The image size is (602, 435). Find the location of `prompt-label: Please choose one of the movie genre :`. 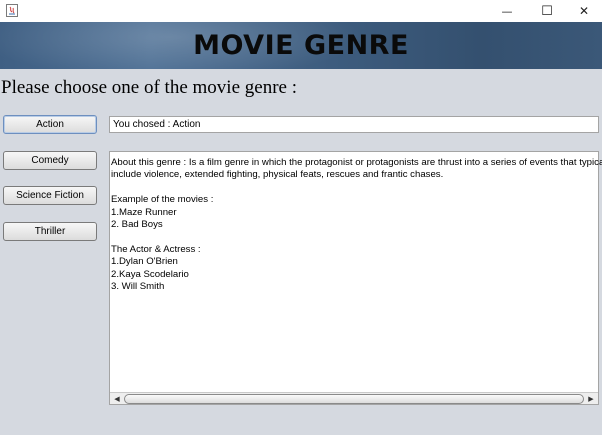

prompt-label: Please choose one of the movie genre : is located at coordinates (149, 87).